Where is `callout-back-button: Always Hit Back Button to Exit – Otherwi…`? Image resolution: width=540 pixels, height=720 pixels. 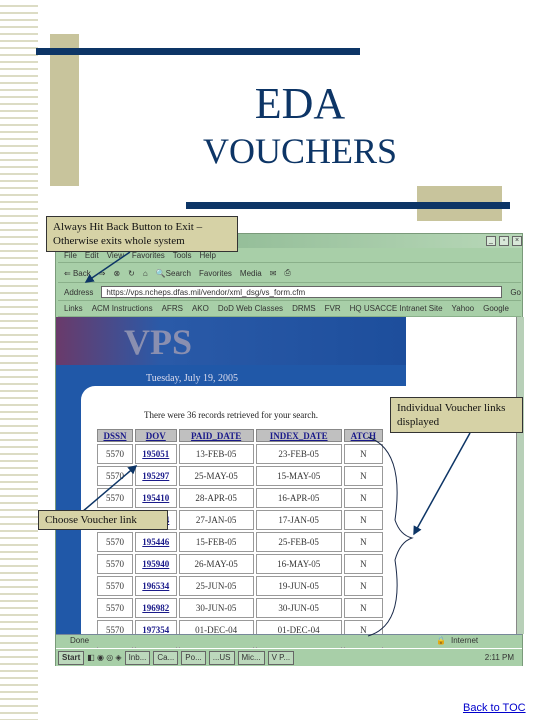 callout-back-button: Always Hit Back Button to Exit – Otherwi… is located at coordinates (142, 234).